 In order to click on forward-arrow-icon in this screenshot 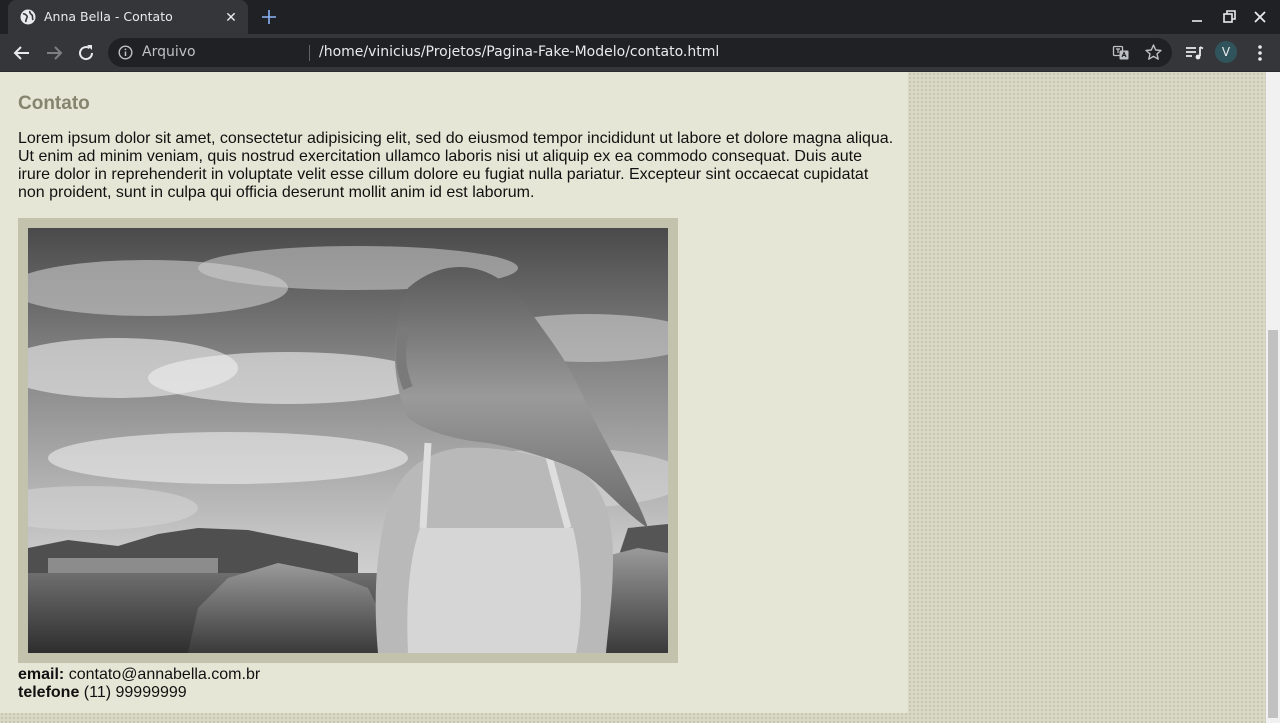, I will do `click(54, 53)`.